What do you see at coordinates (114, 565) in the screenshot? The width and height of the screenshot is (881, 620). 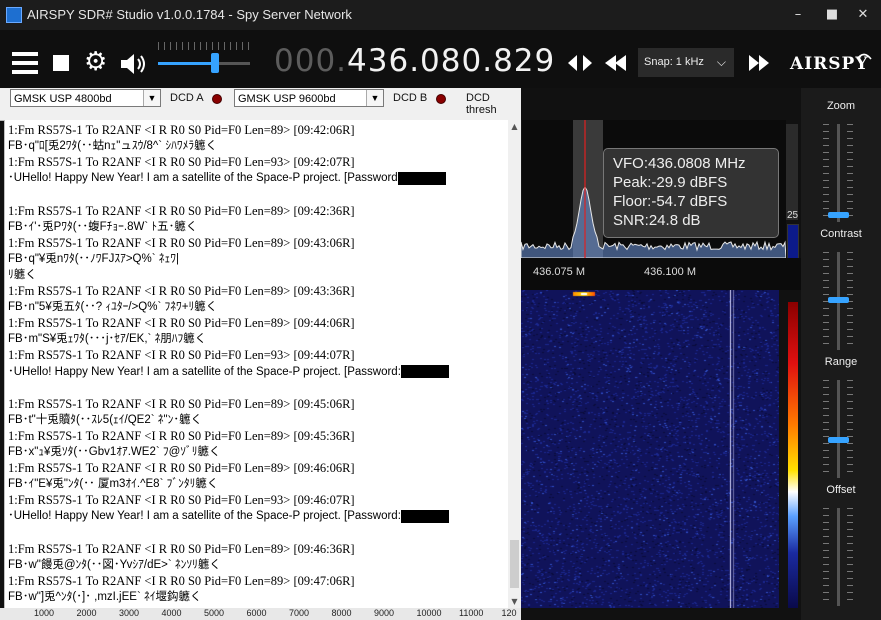 I see `log-body-line: FB･w"饅兎@ﾝﾀ(･･図･Yvｼｱ/dE>` ﾈﾝｿﾘ軈く` at bounding box center [114, 565].